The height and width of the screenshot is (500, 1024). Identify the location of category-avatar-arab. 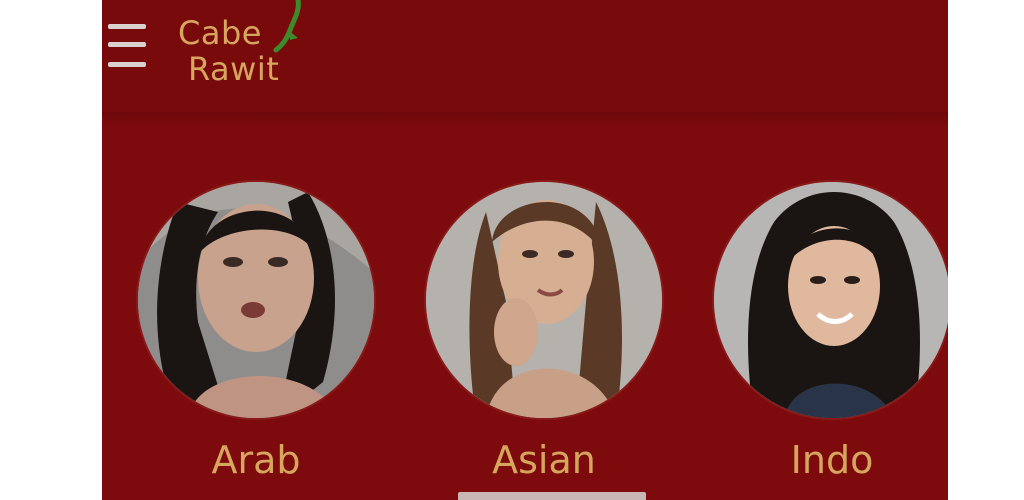
(256, 300).